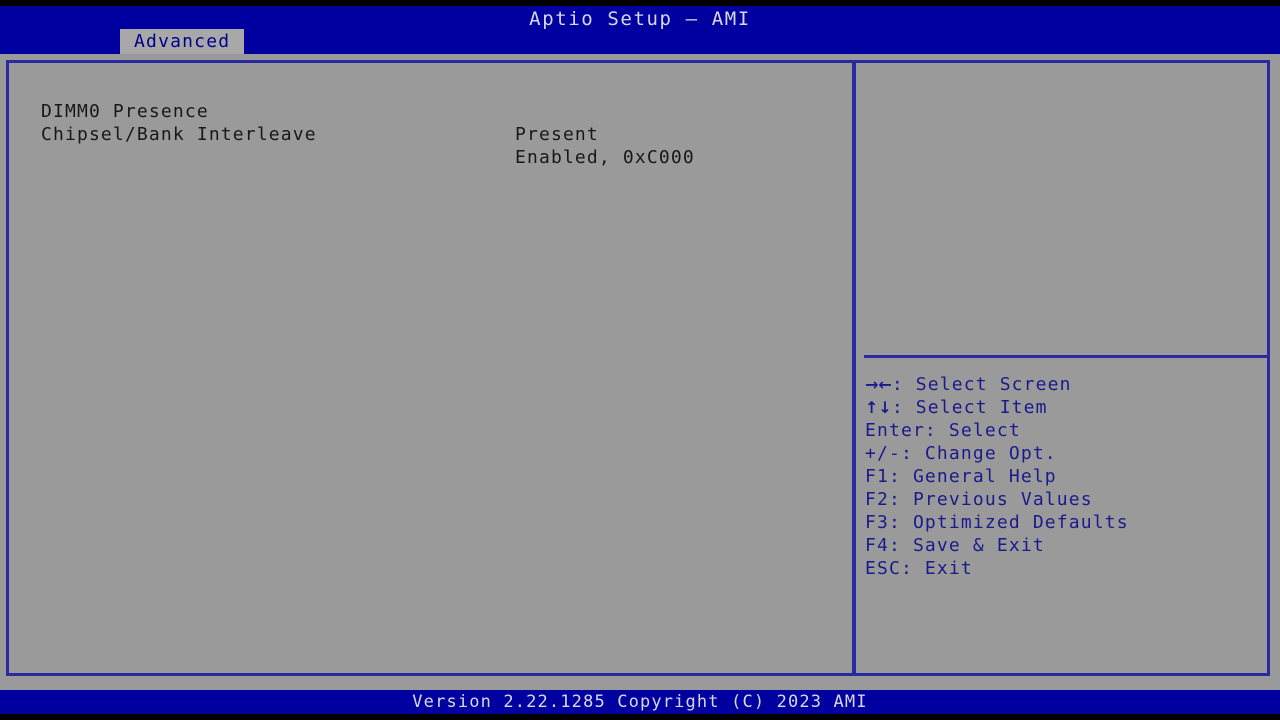 The width and height of the screenshot is (1280, 720). Describe the element at coordinates (979, 499) in the screenshot. I see `help-key-previous-values: F2: Previous Values` at that location.